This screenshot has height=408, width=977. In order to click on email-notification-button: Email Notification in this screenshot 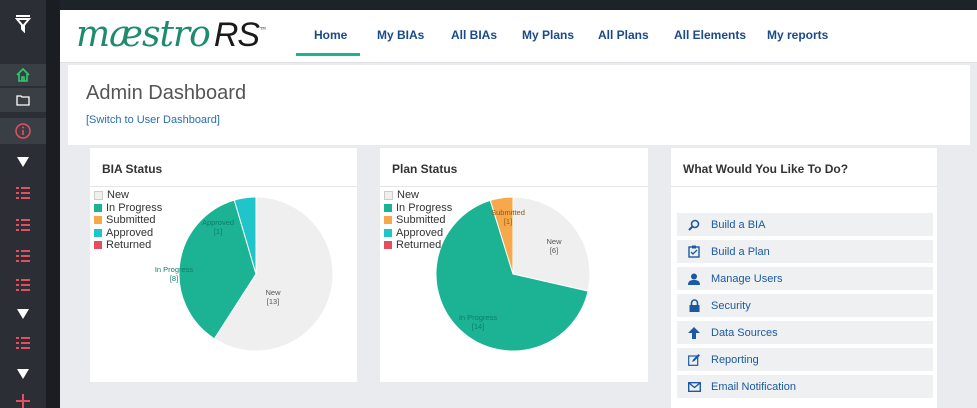, I will do `click(805, 386)`.